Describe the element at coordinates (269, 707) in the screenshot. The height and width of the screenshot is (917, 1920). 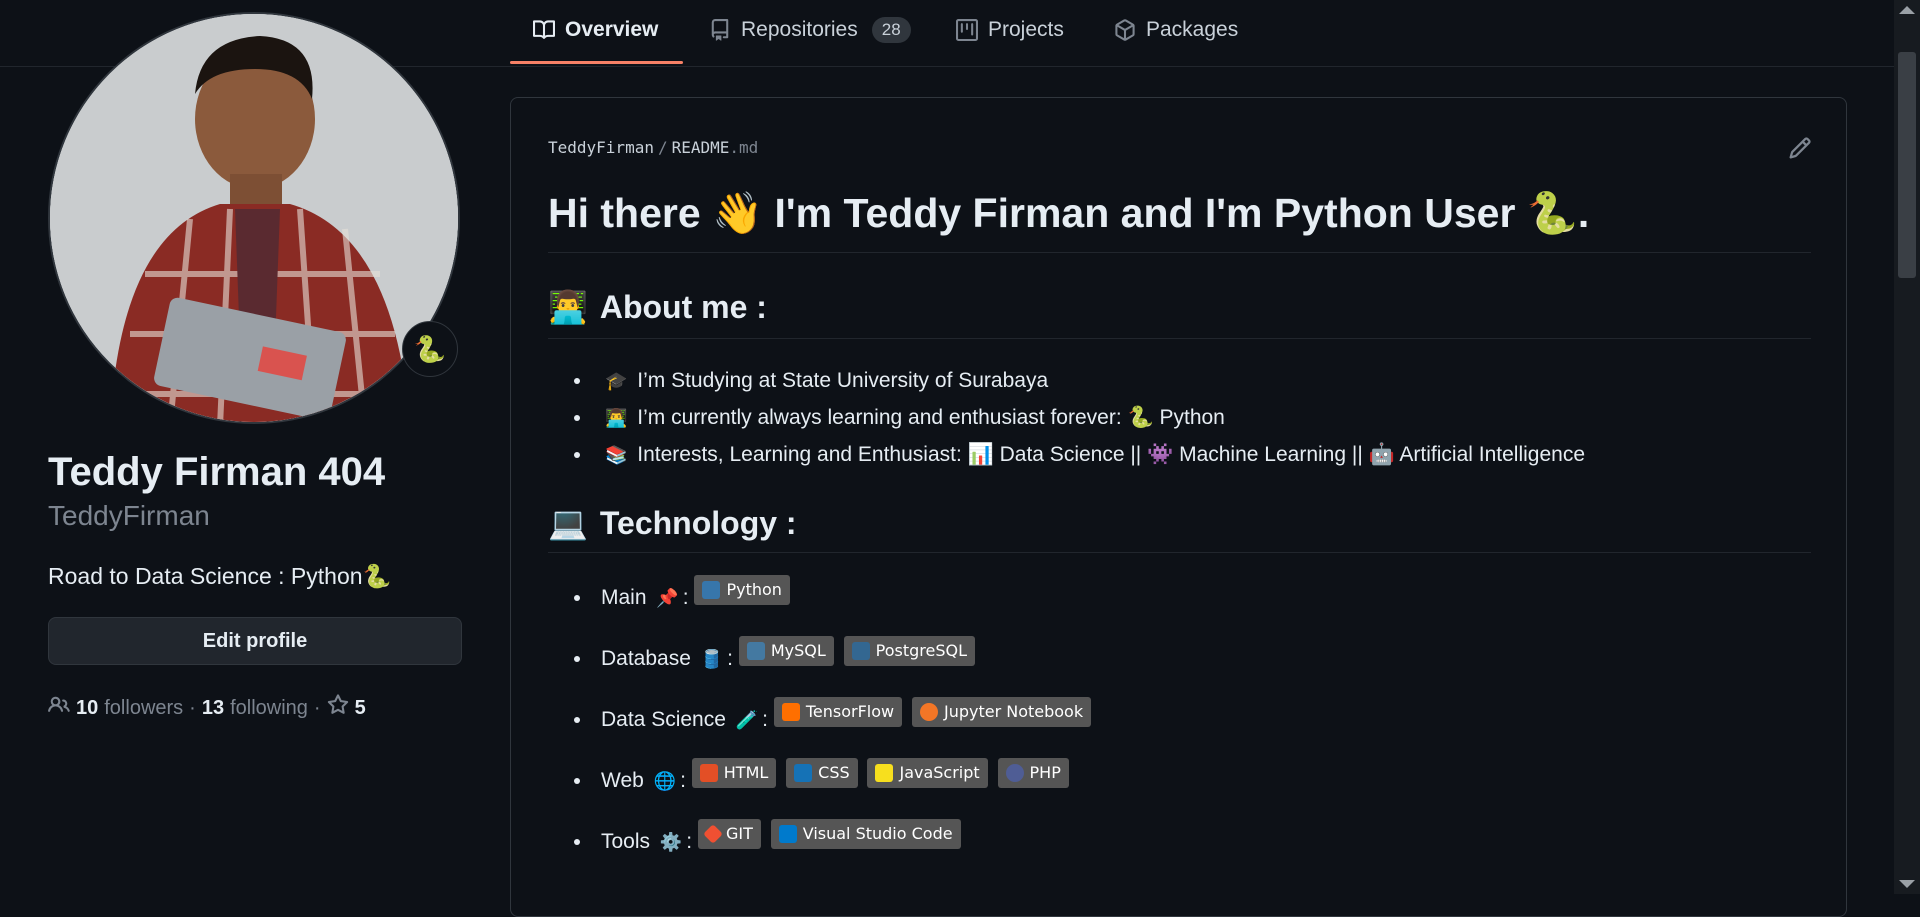
I see `following-label: following` at that location.